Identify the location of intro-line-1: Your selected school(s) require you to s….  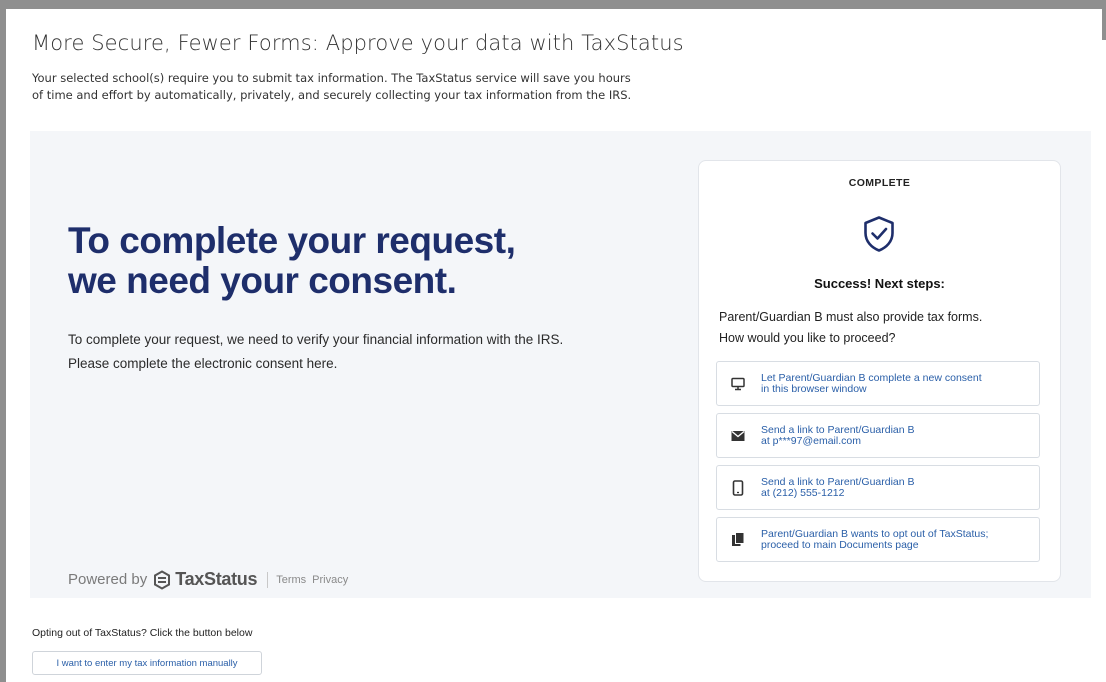
(331, 78).